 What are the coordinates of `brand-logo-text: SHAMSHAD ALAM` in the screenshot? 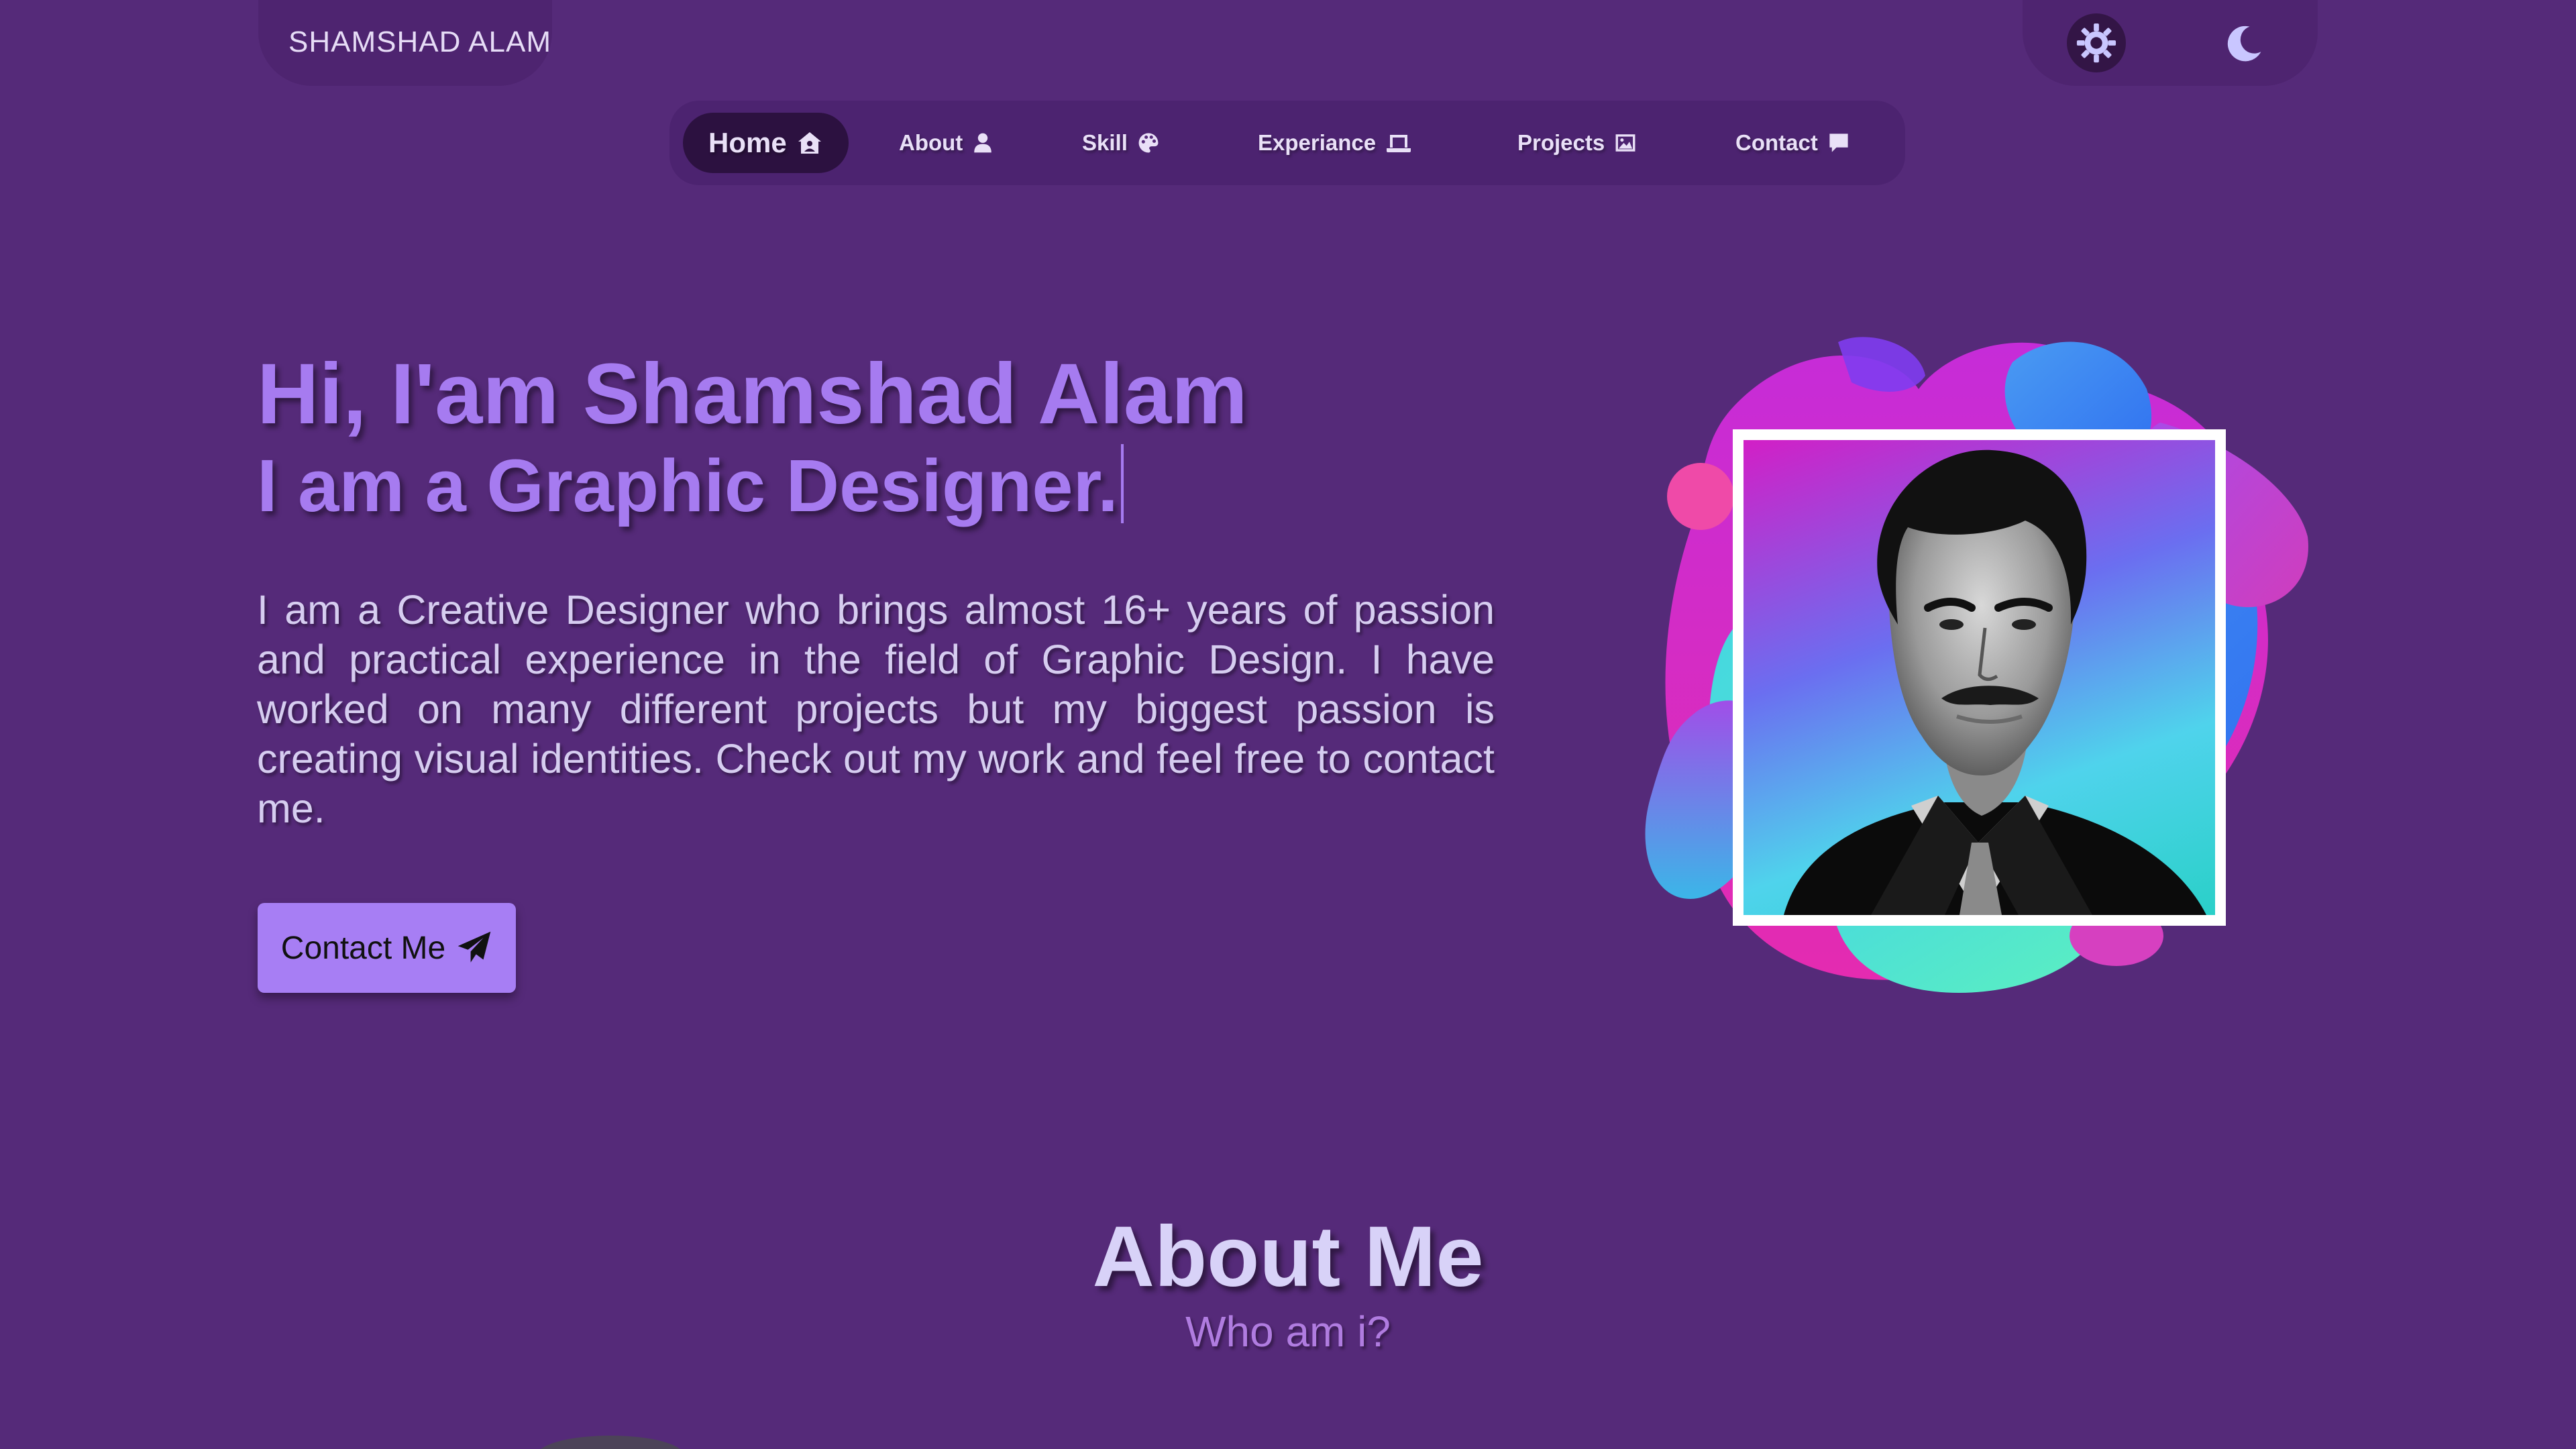 It's located at (419, 42).